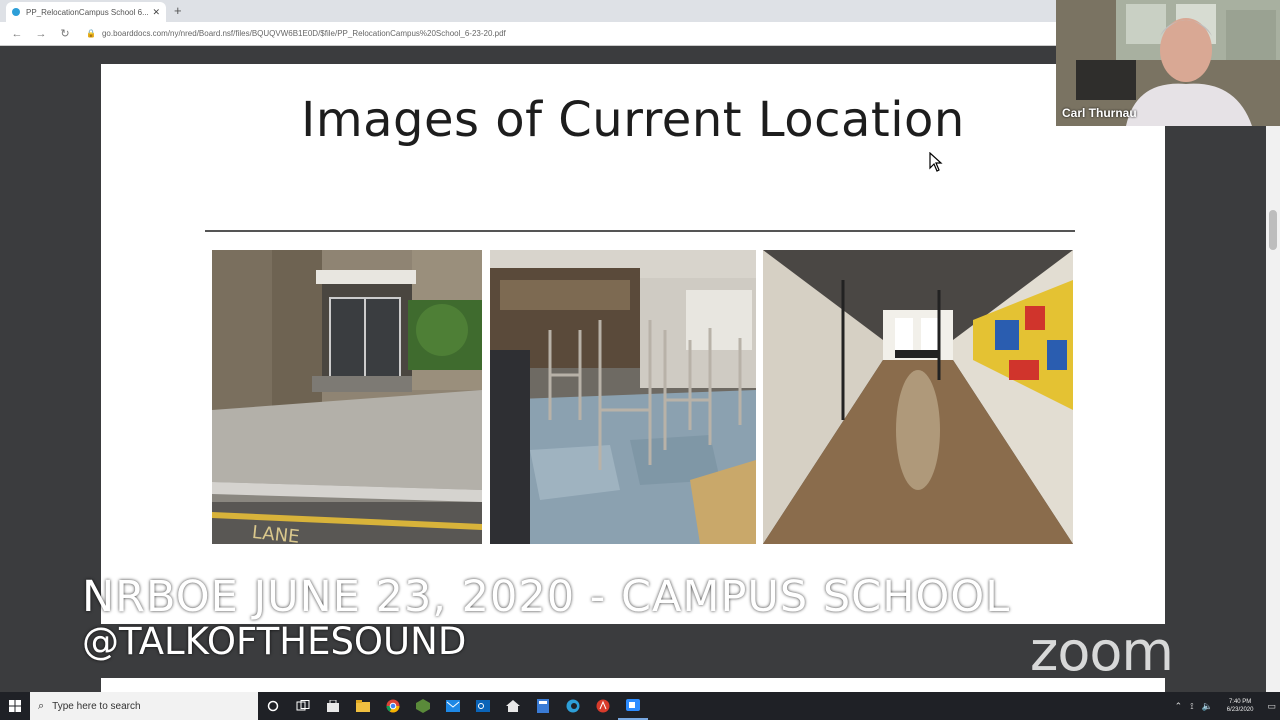  What do you see at coordinates (178, 10) in the screenshot?
I see `new-tab-button: +` at bounding box center [178, 10].